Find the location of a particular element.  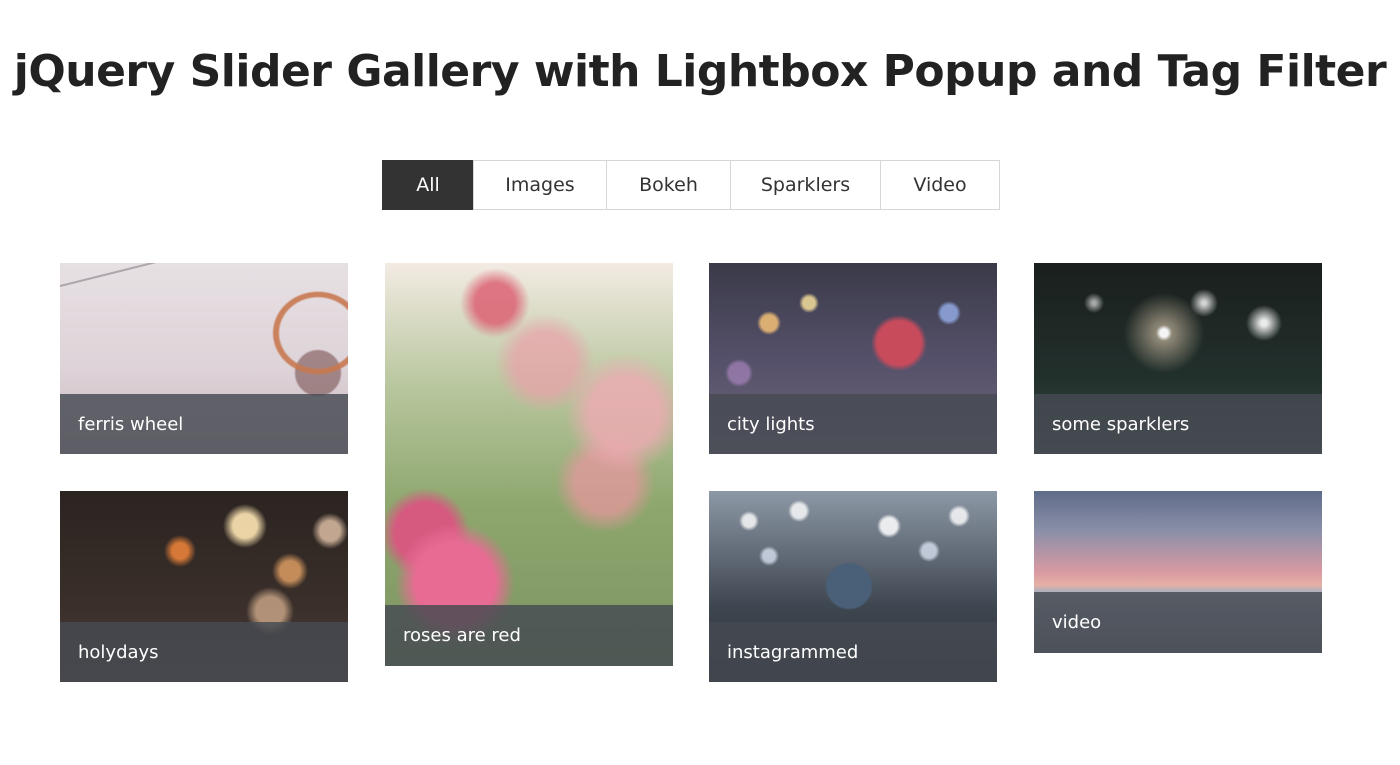

gallery-item-holydays: holydays is located at coordinates (204, 586).